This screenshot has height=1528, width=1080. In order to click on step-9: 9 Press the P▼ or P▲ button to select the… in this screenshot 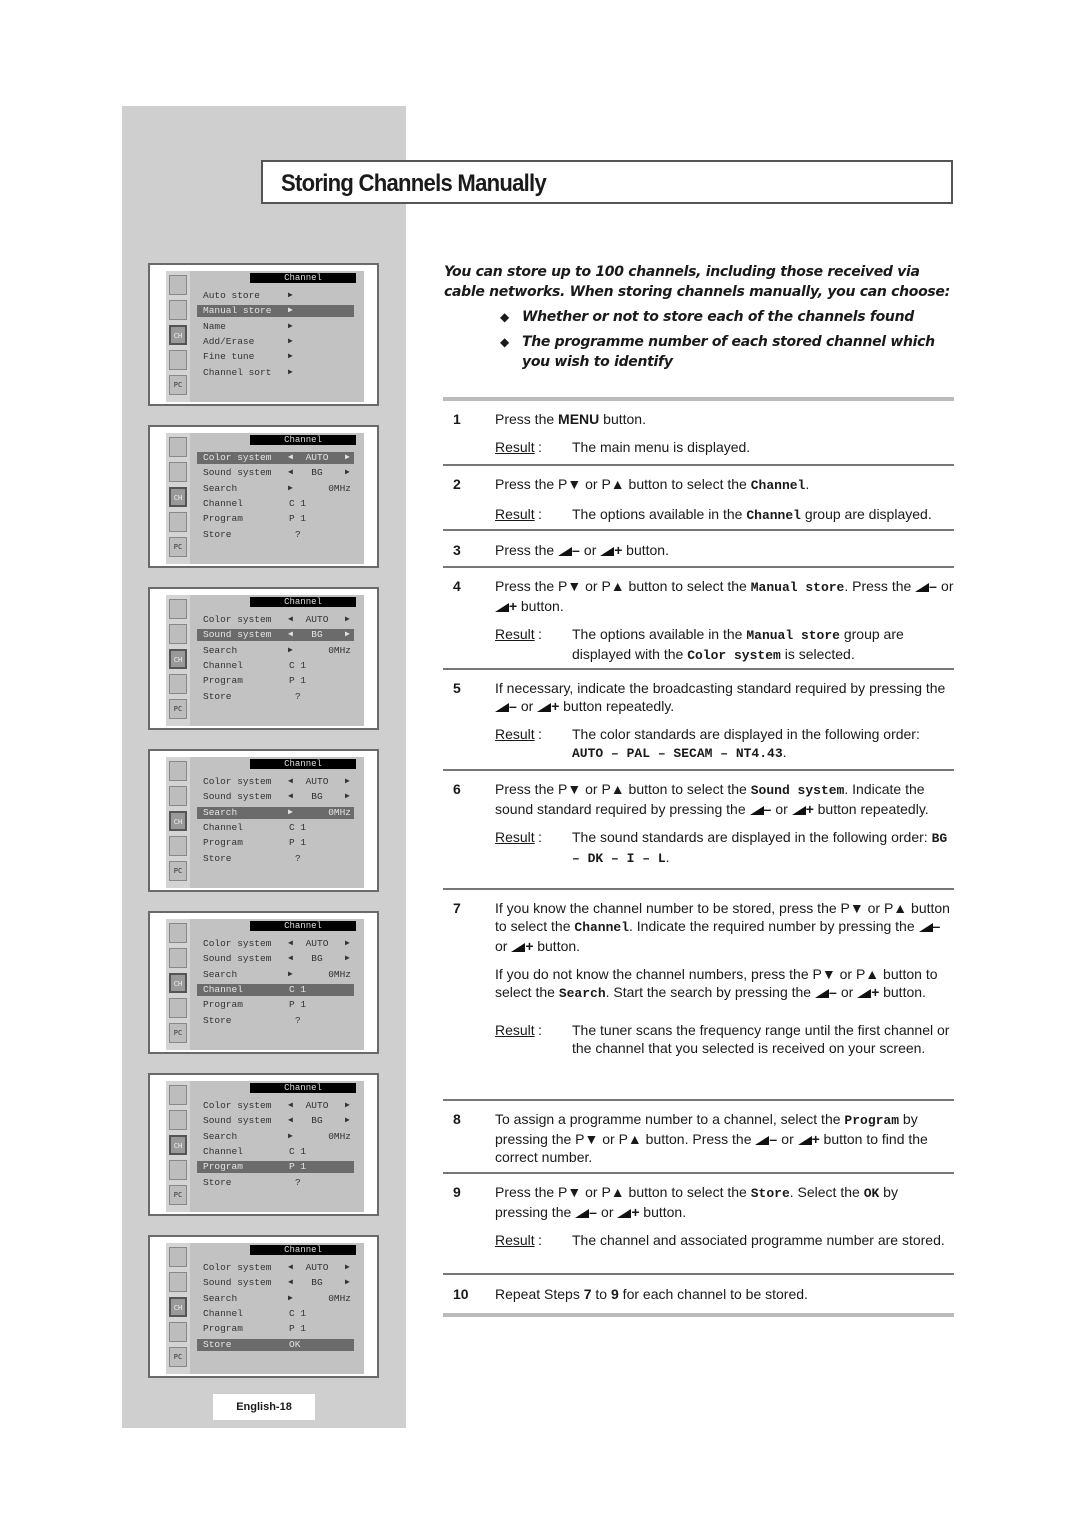, I will do `click(698, 1216)`.